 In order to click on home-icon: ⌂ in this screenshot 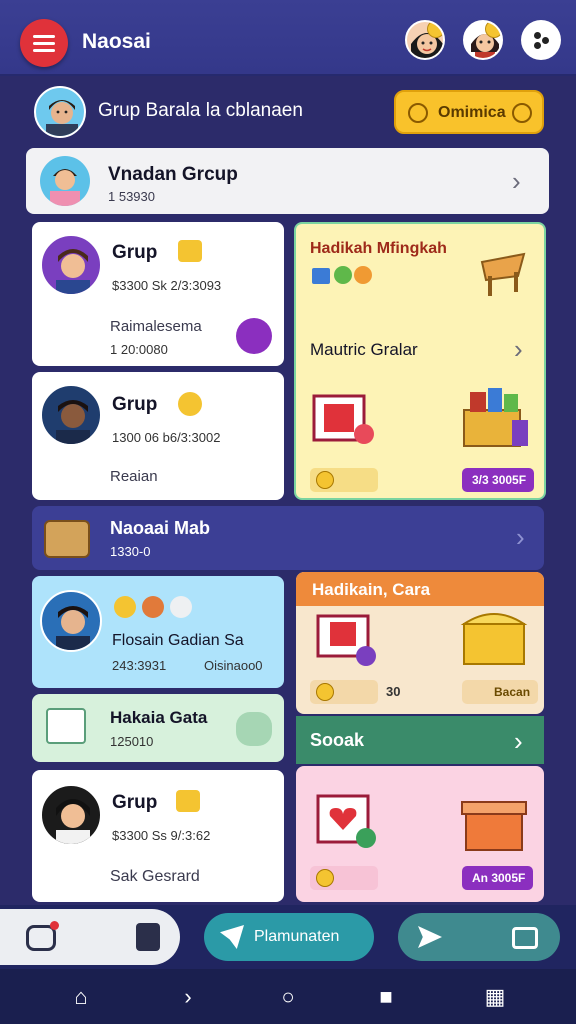, I will do `click(81, 997)`.